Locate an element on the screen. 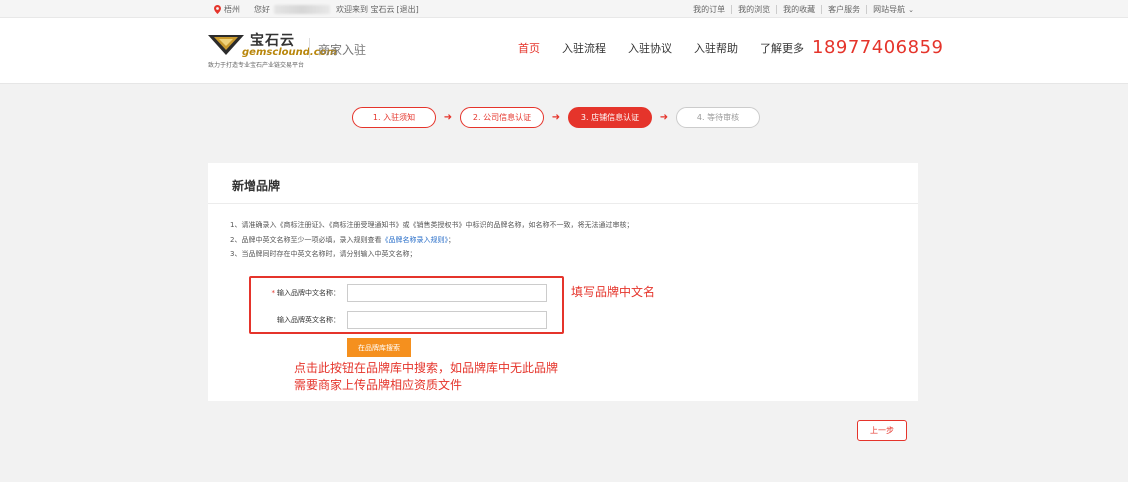 Image resolution: width=1128 pixels, height=482 pixels. brand-cn-name-input is located at coordinates (447, 293).